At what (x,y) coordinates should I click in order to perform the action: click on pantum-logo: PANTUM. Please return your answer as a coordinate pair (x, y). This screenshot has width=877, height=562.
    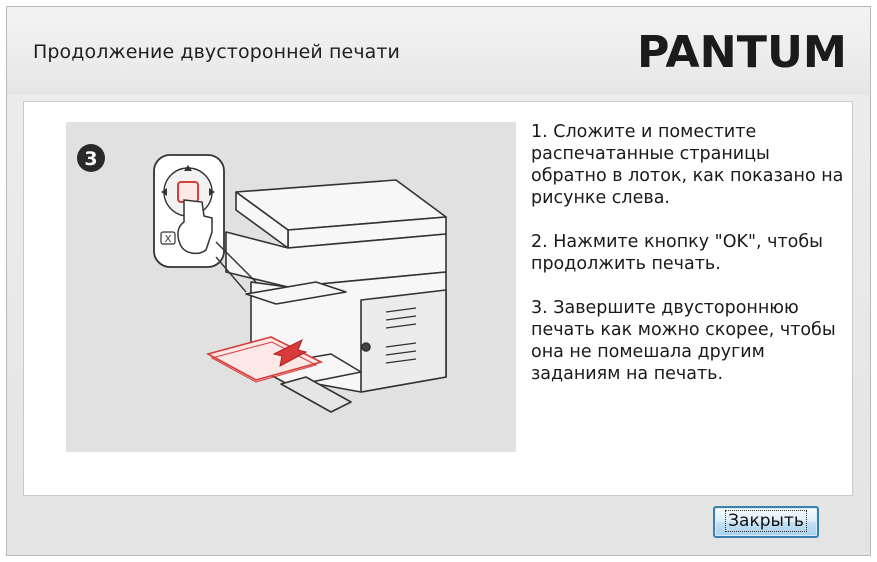
    Looking at the image, I should click on (742, 51).